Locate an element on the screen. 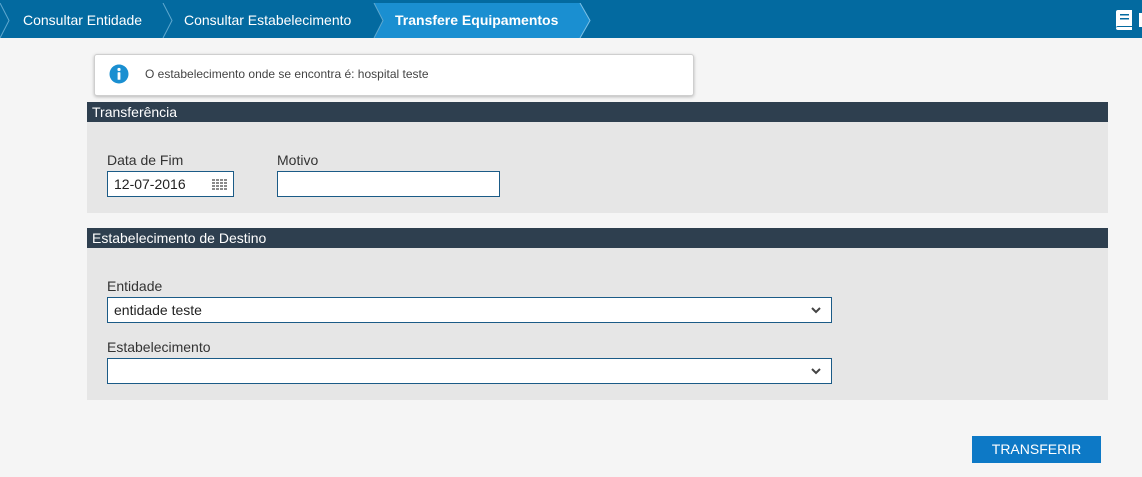 The image size is (1142, 477). estabelecimento-label: Estabelecimento is located at coordinates (159, 347).